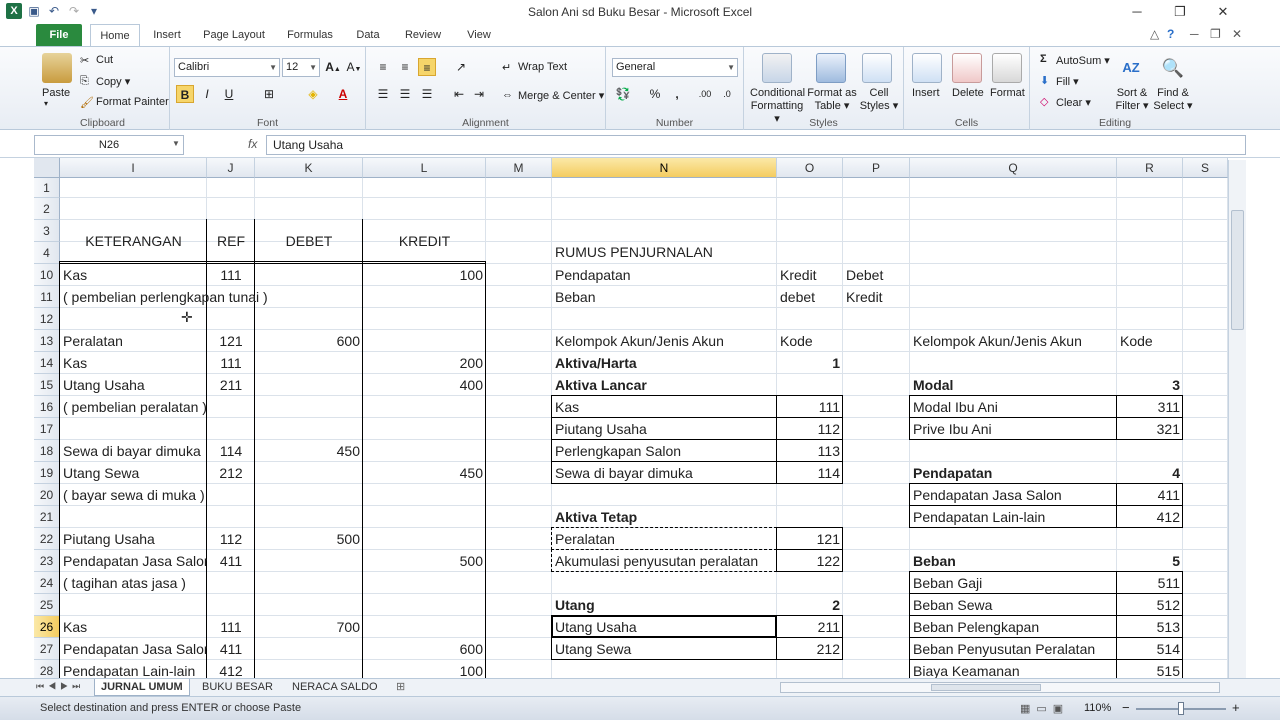 The width and height of the screenshot is (1280, 720). What do you see at coordinates (705, 94) in the screenshot?
I see `increase-decimal-icon: .00` at bounding box center [705, 94].